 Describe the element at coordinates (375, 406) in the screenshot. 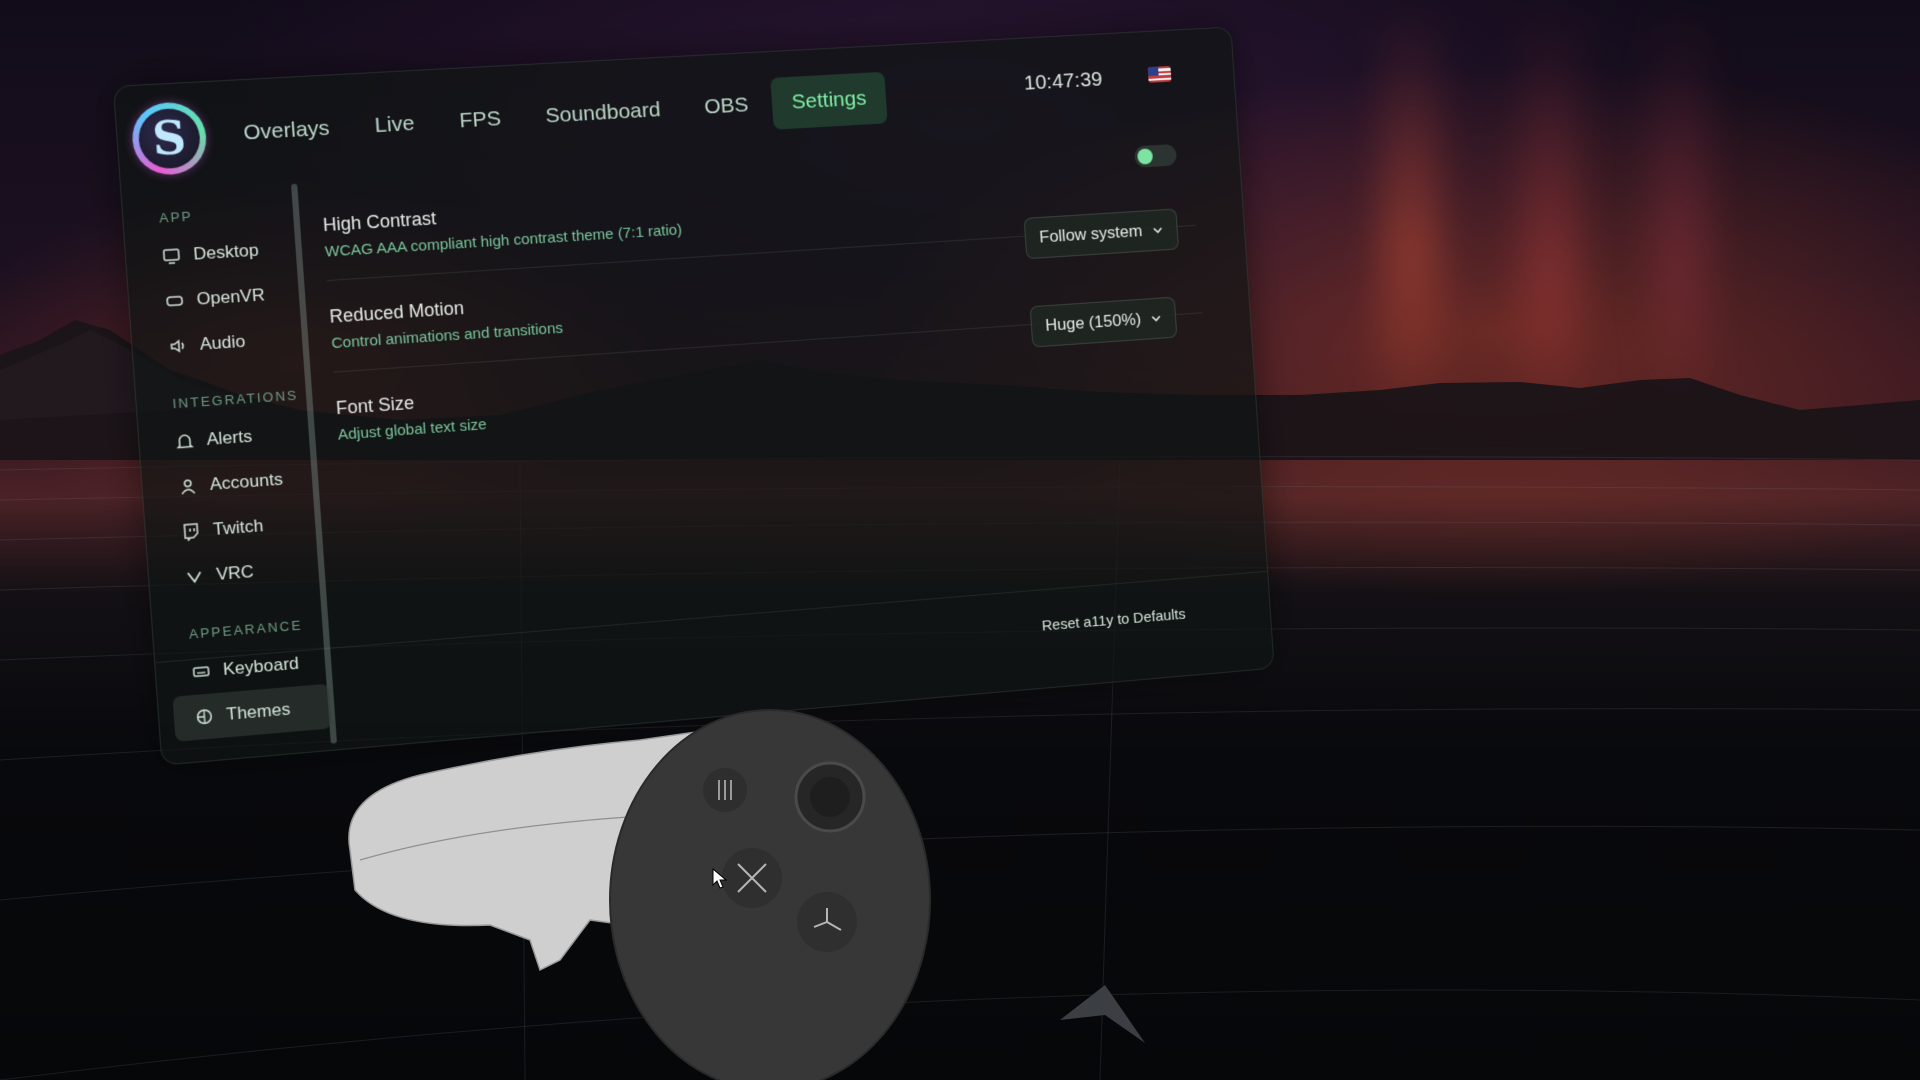

I see `setting-title: Font Size` at that location.